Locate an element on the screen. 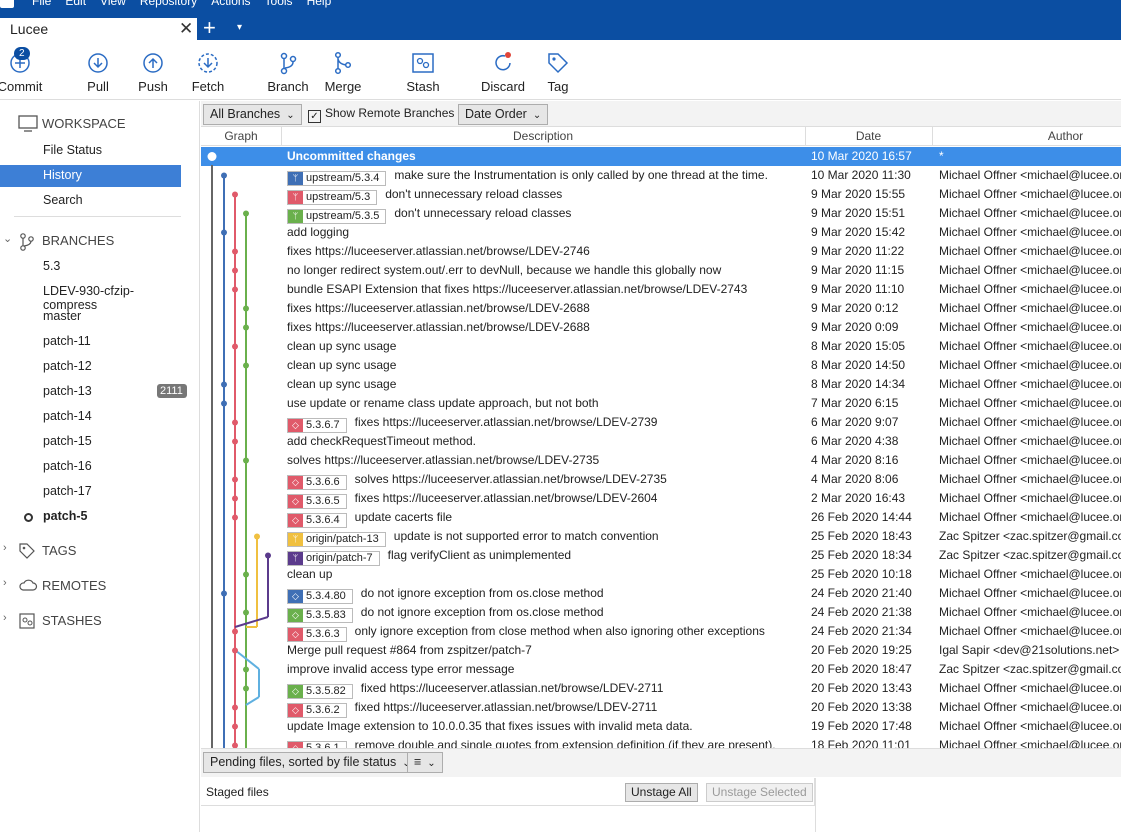 The image size is (1121, 832). tag-button: Tag is located at coordinates (558, 70).